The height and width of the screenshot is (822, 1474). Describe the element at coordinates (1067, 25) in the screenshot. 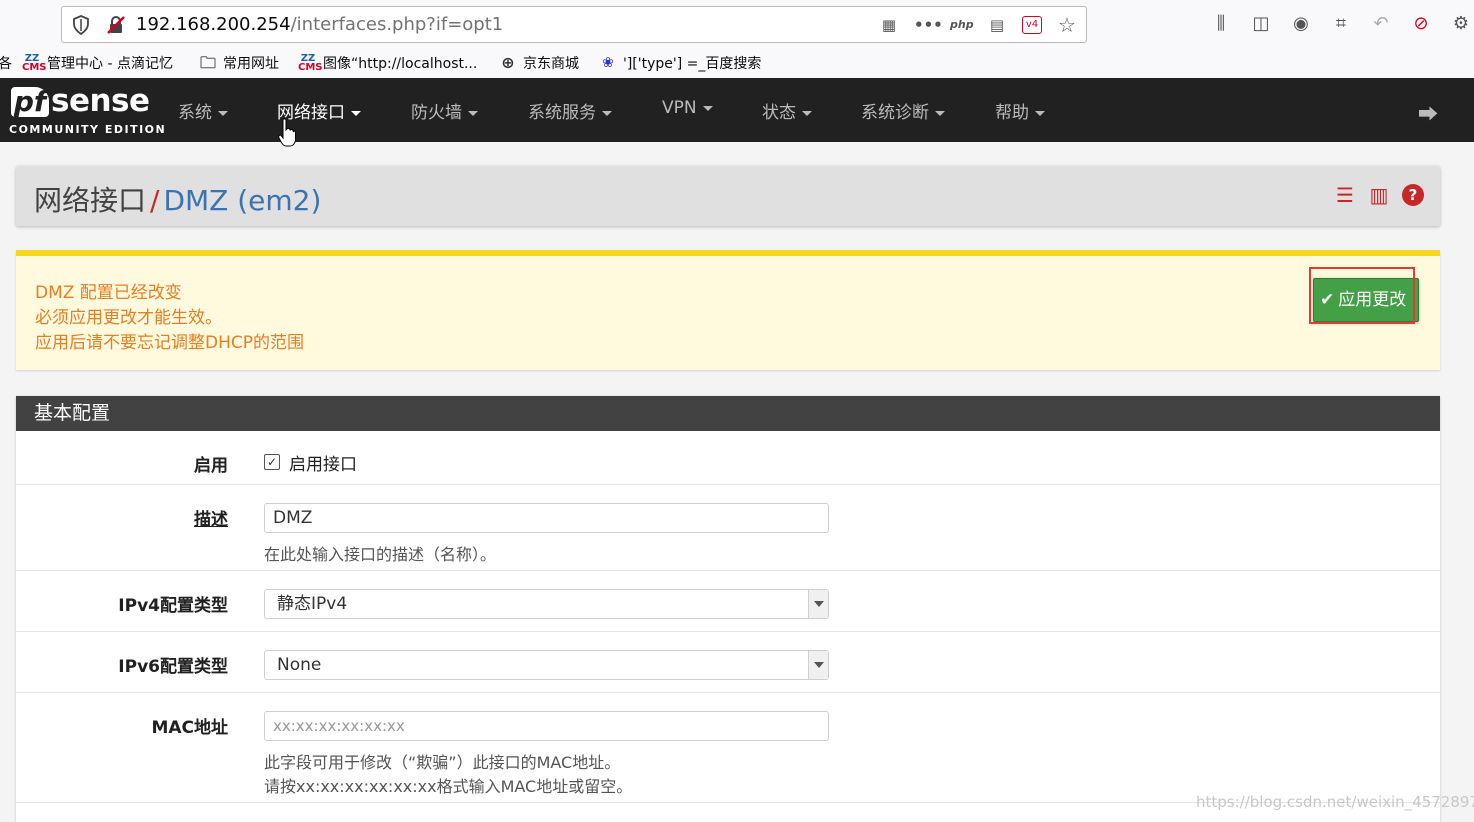

I see `bookmark-star-icon: ☆` at that location.